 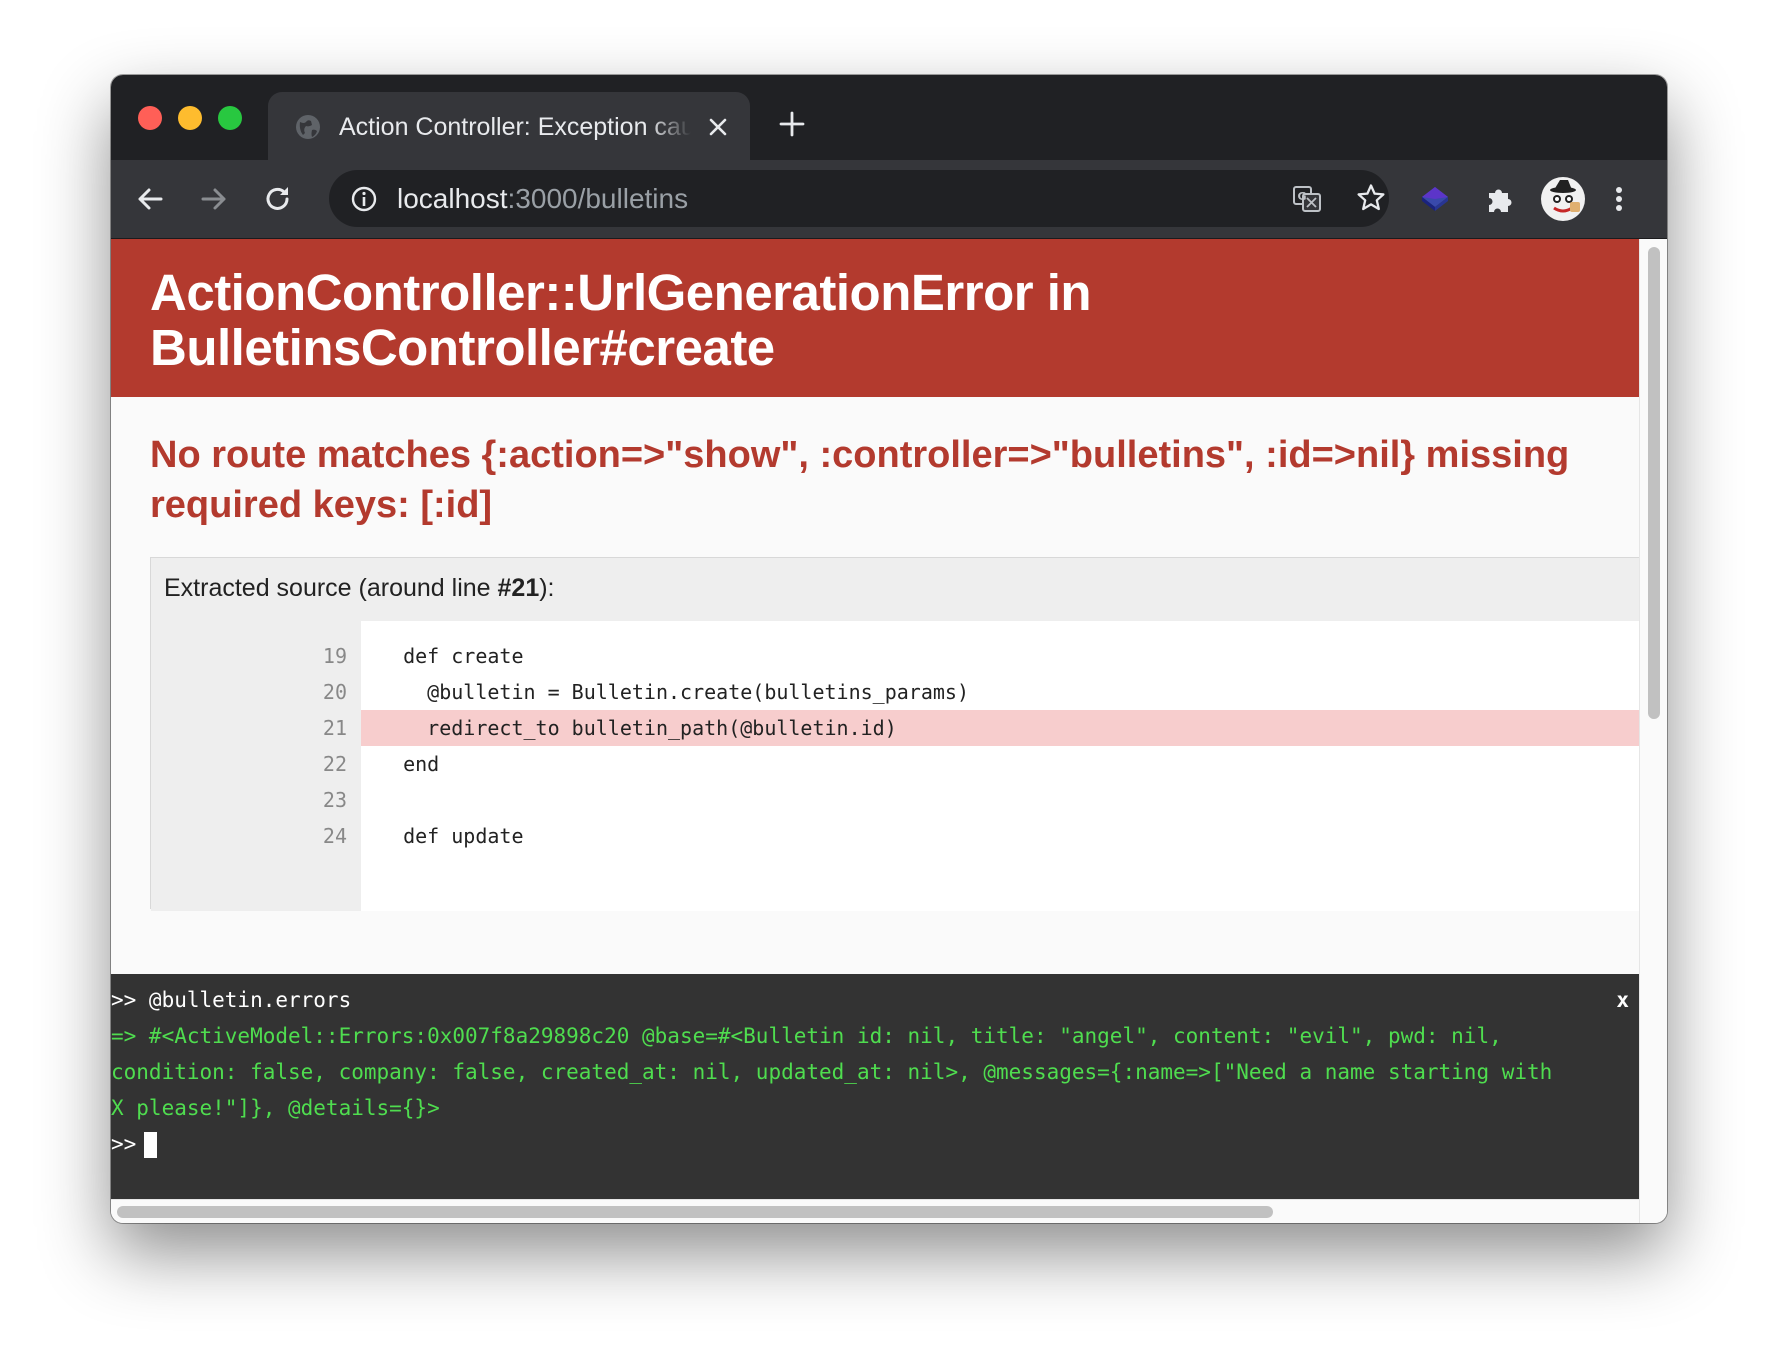 I want to click on translate-icon: G, so click(x=1307, y=199).